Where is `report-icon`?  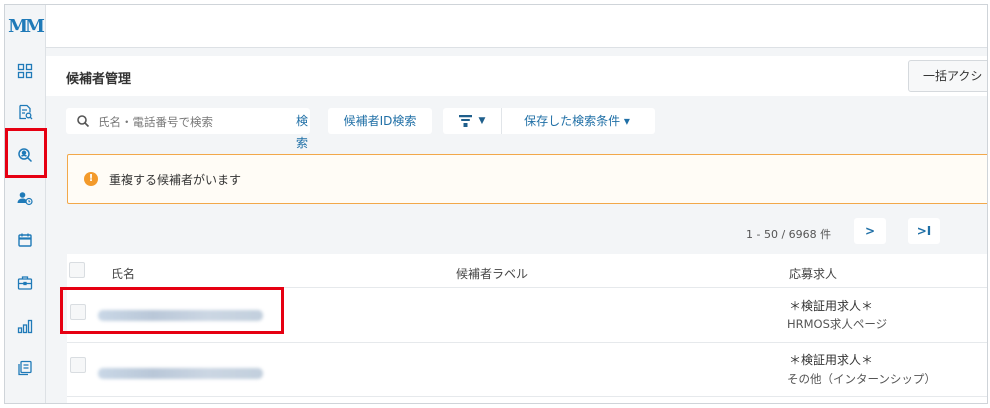 report-icon is located at coordinates (25, 368).